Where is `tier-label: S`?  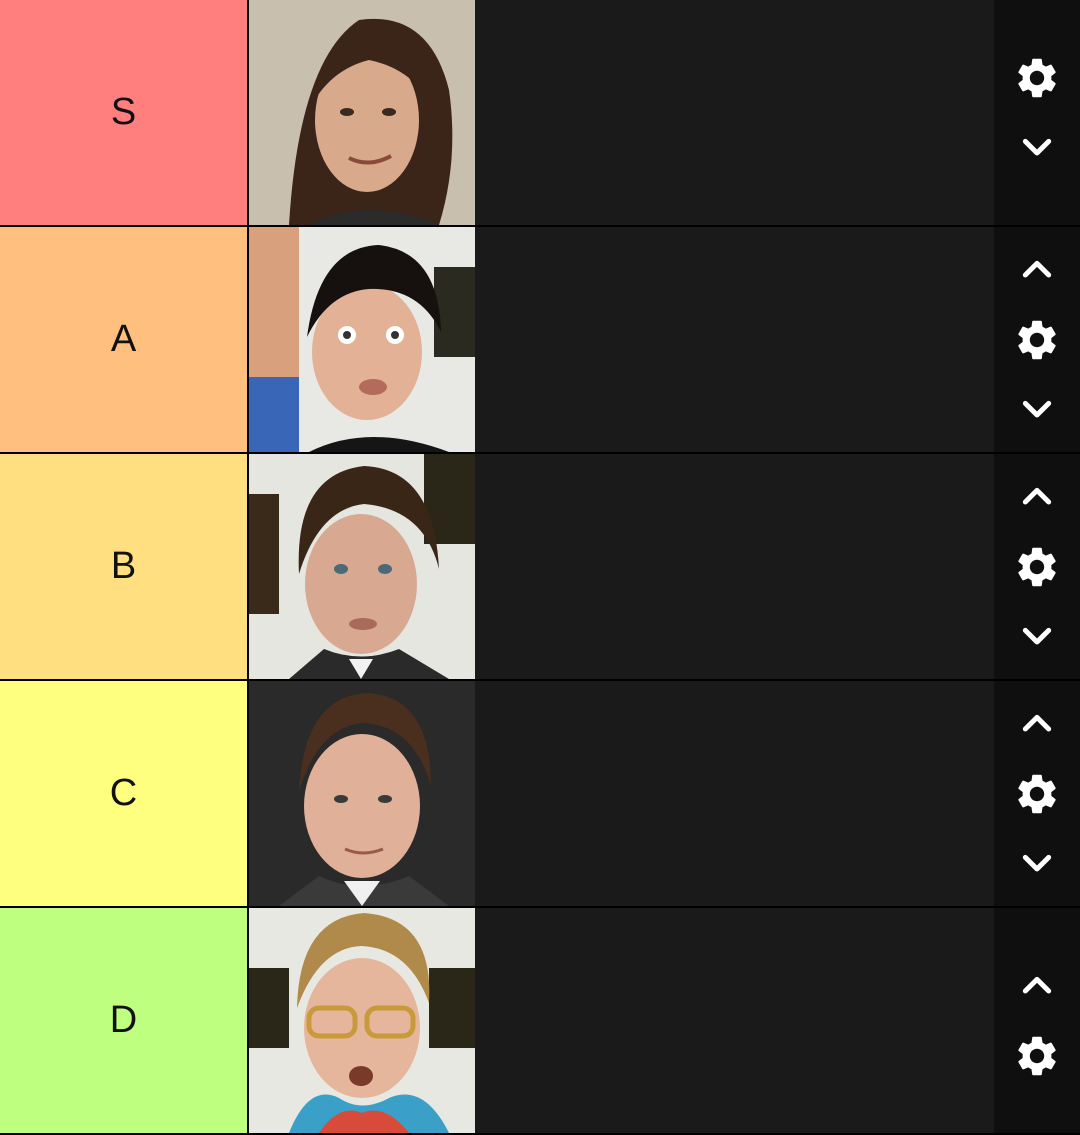
tier-label: S is located at coordinates (123, 112).